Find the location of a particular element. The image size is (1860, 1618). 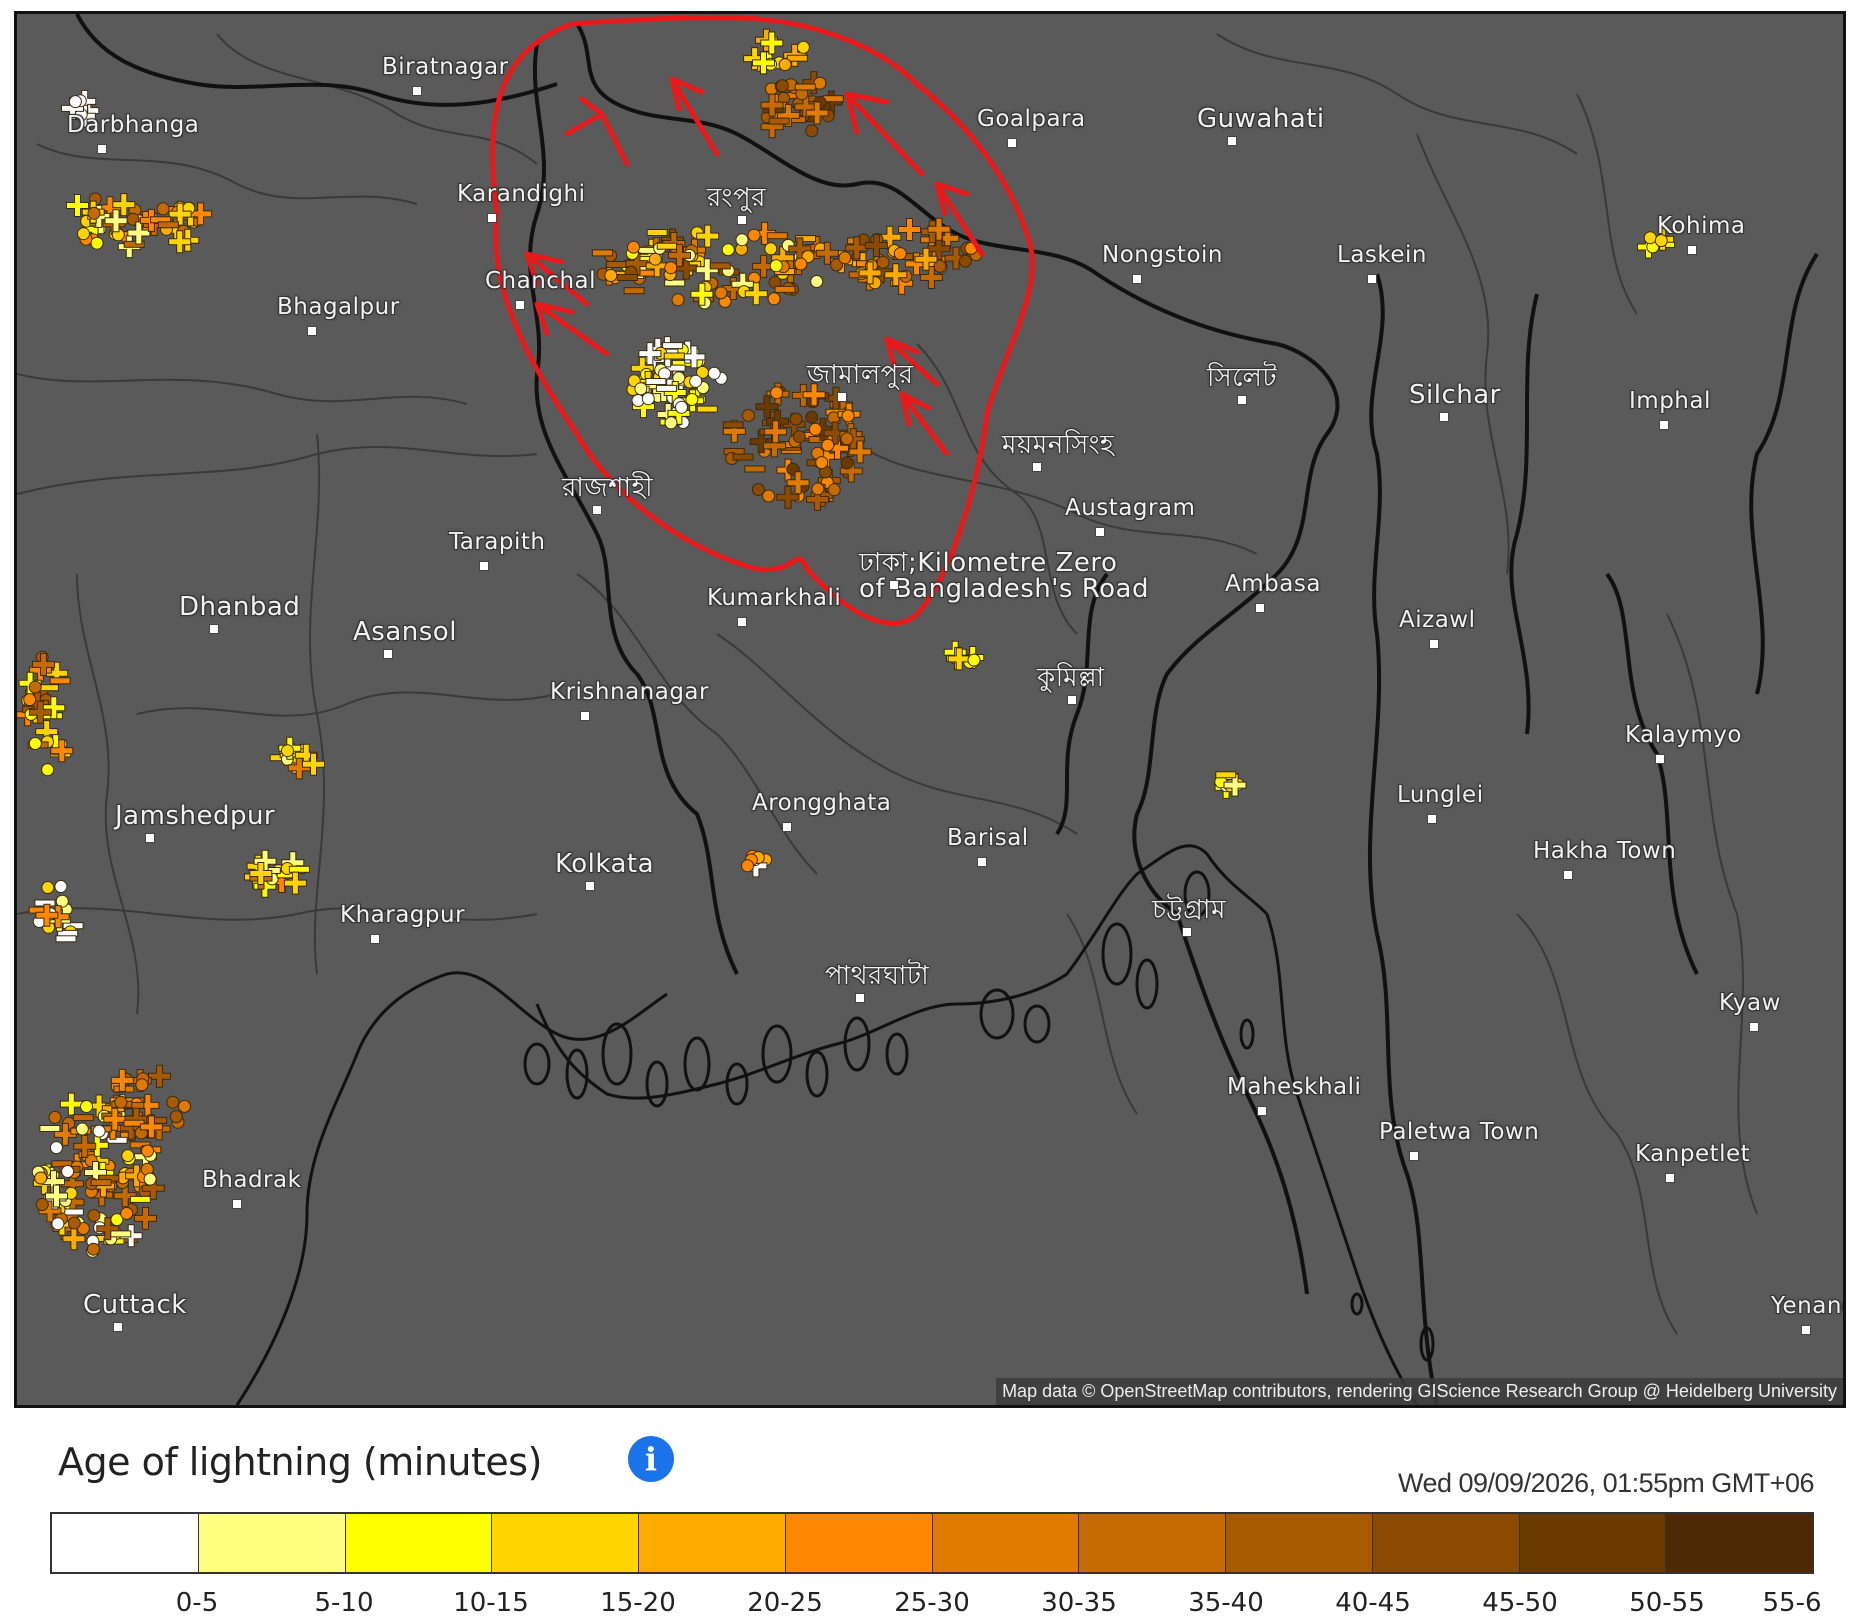

place-label: Kalaymyo is located at coordinates (1683, 735).